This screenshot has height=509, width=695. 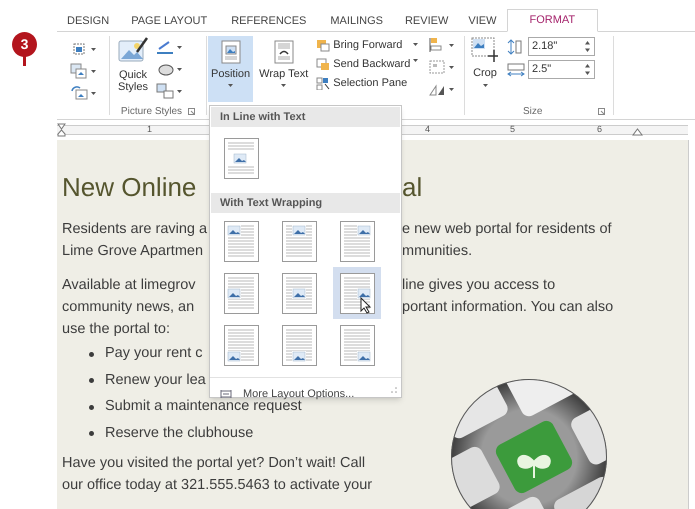 What do you see at coordinates (323, 83) in the screenshot?
I see `selection-pane-icon` at bounding box center [323, 83].